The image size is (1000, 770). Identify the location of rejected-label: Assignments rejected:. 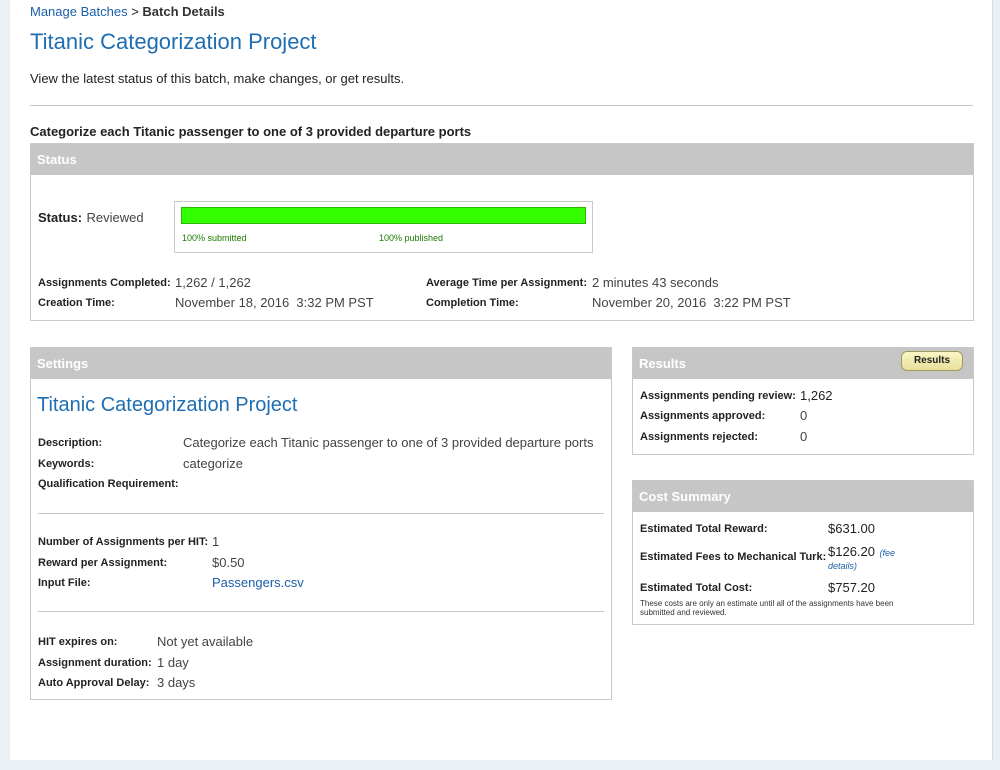
(699, 437).